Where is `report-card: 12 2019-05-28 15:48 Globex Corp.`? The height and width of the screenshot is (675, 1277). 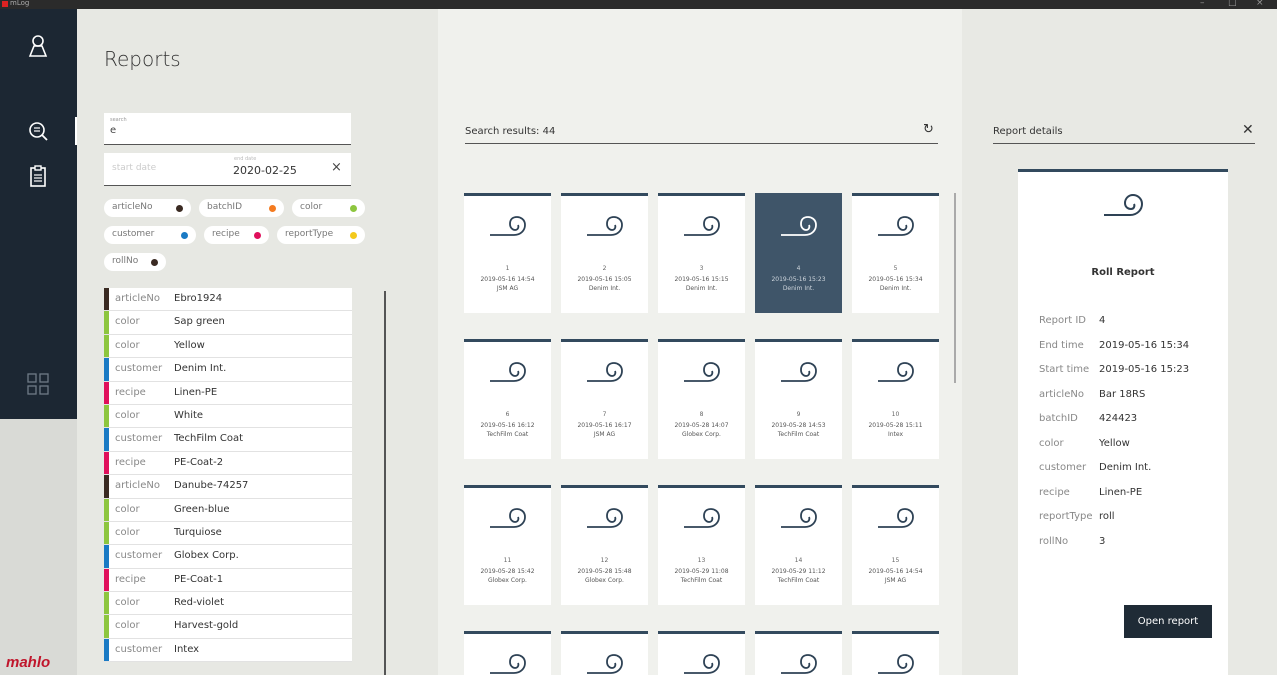
report-card: 12 2019-05-28 15:48 Globex Corp. is located at coordinates (604, 545).